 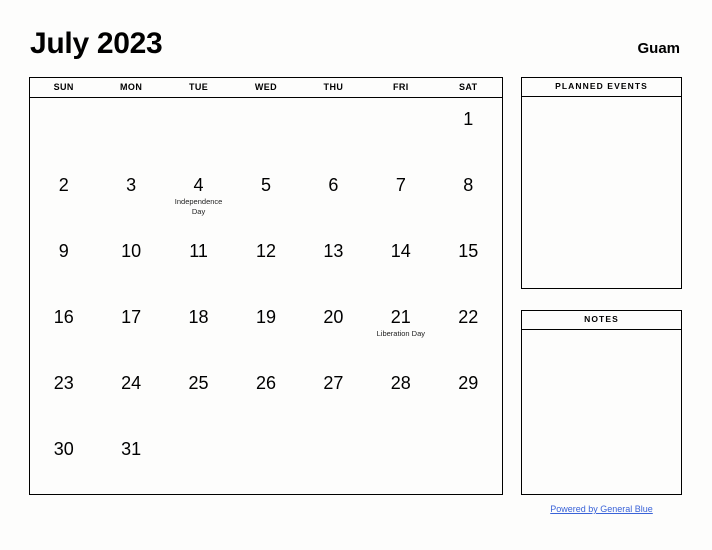 What do you see at coordinates (198, 251) in the screenshot?
I see `day-number: 11` at bounding box center [198, 251].